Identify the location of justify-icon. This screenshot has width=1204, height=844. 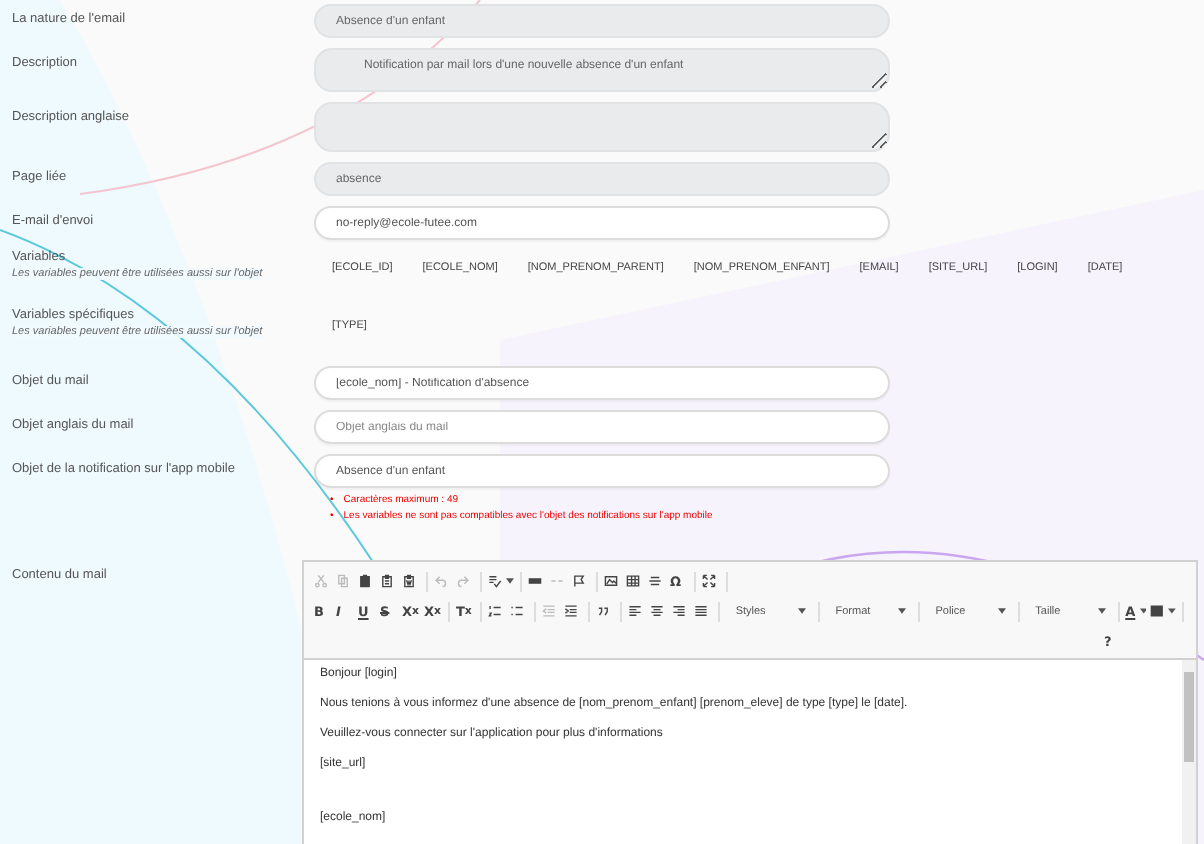
(700, 611).